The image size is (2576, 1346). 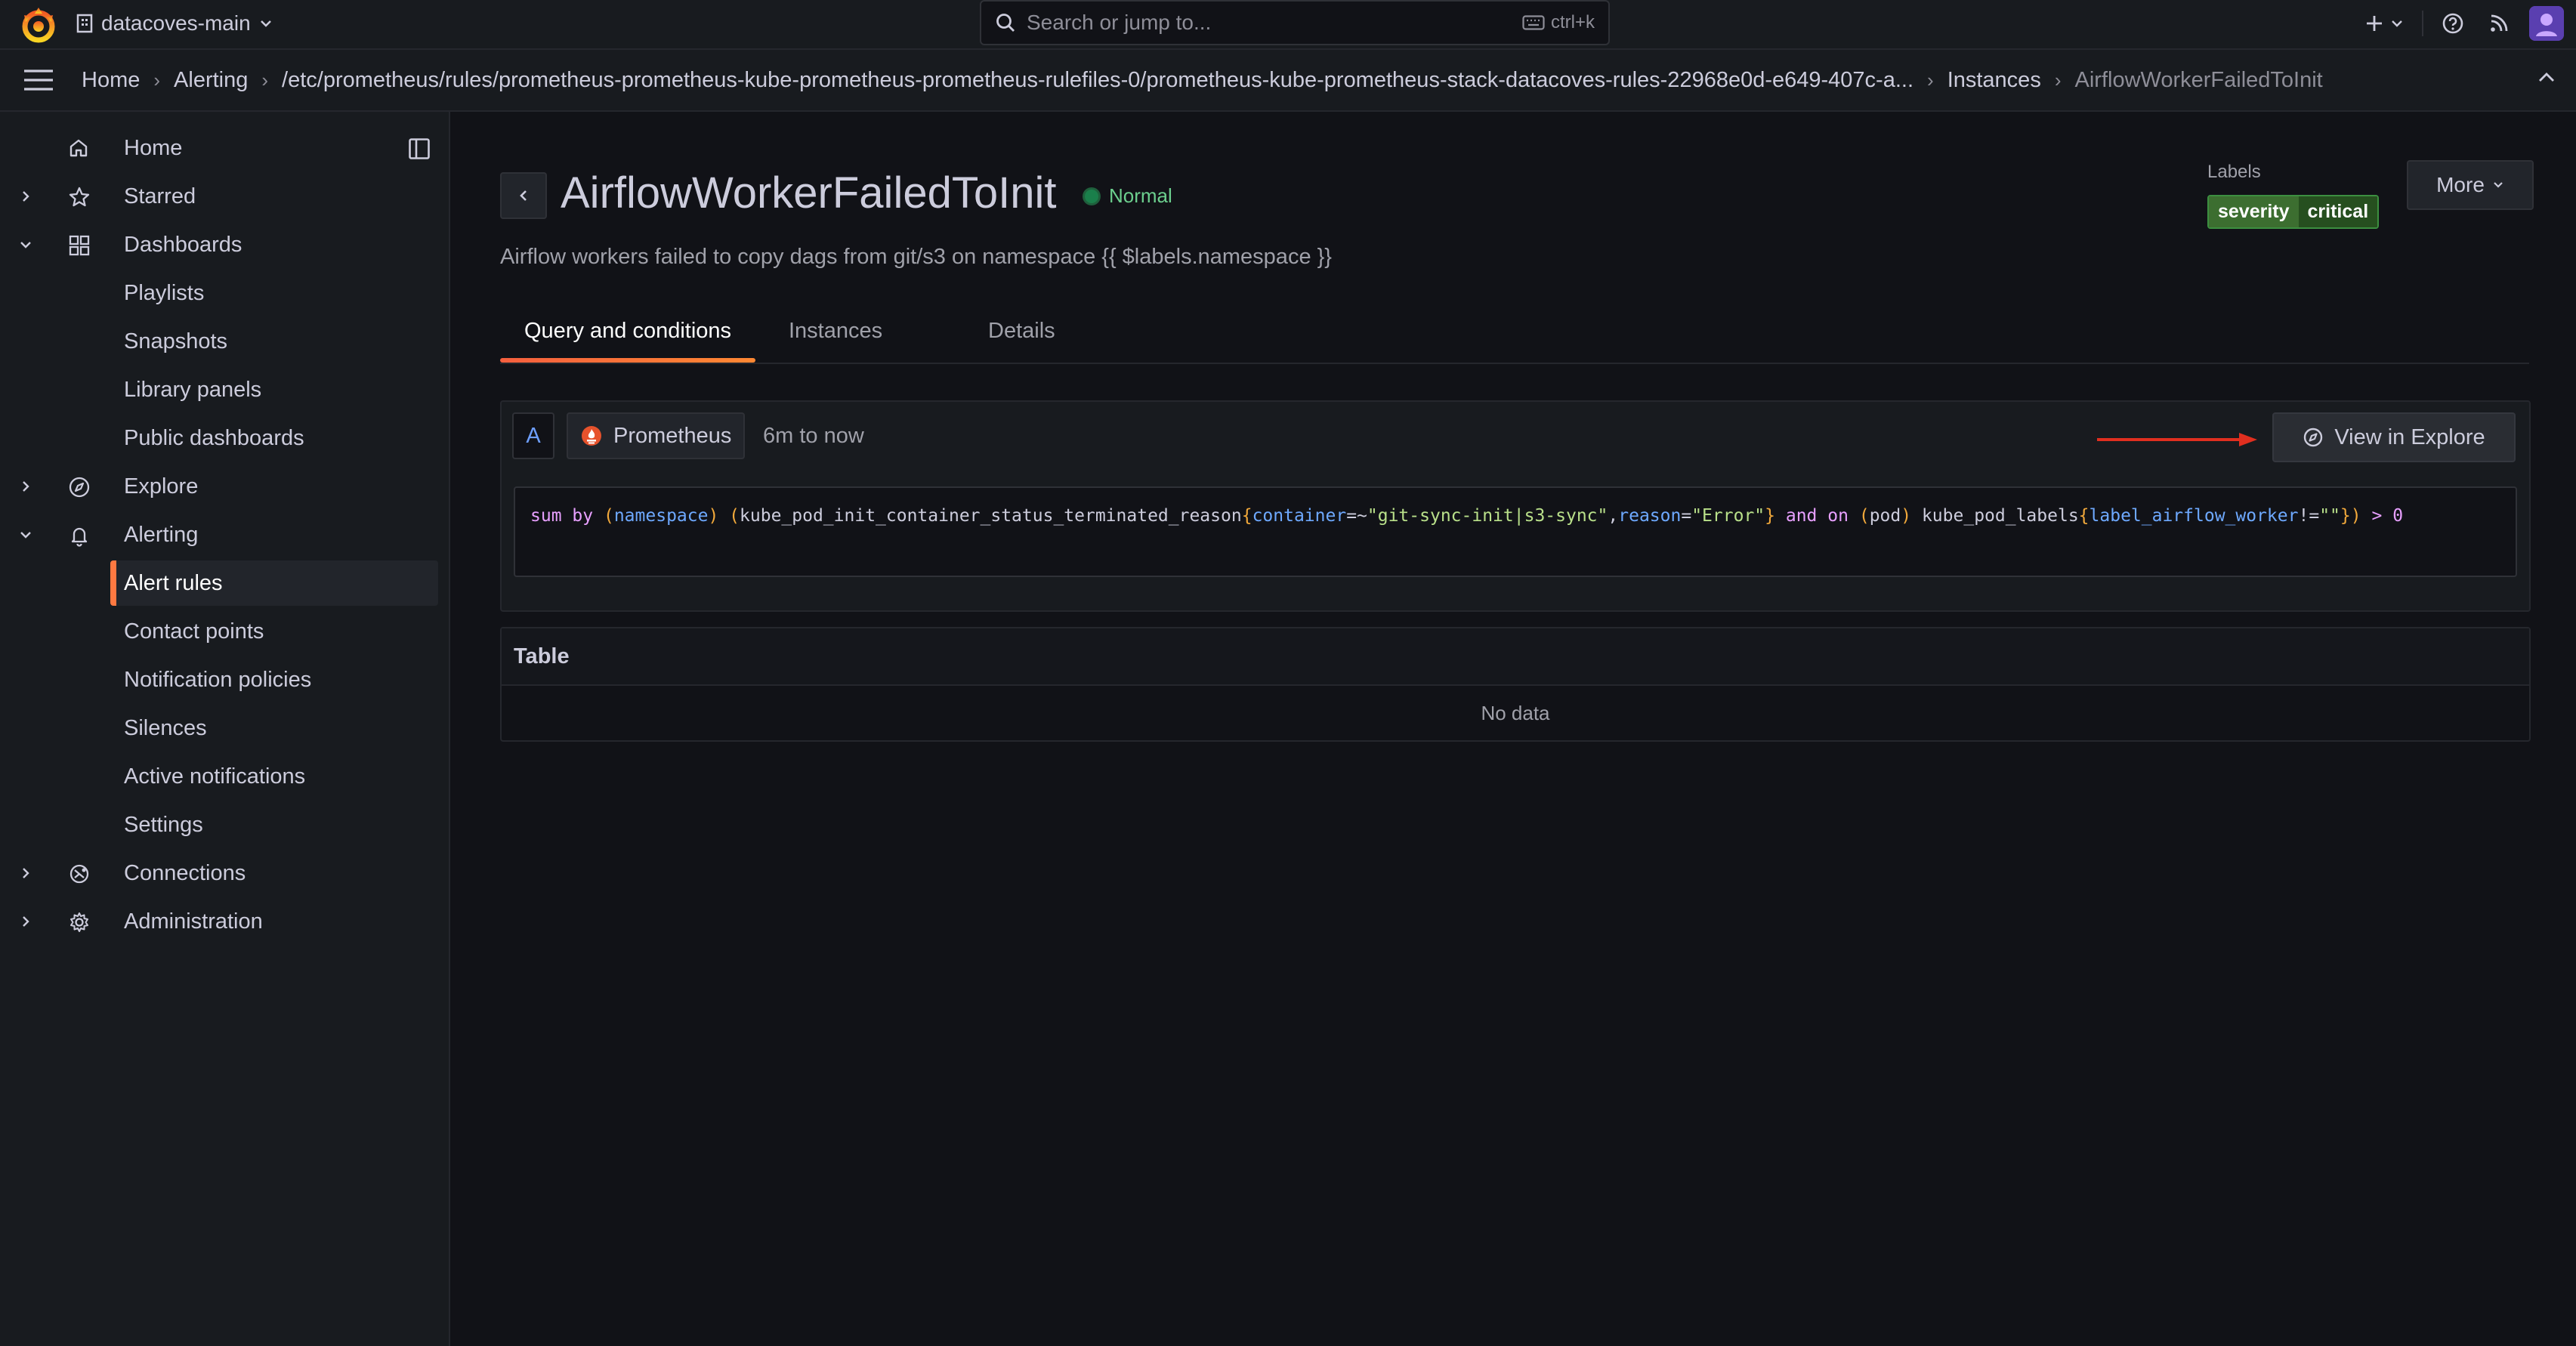 I want to click on sidebar-item-dashboards: Dashboards, so click(x=219, y=244).